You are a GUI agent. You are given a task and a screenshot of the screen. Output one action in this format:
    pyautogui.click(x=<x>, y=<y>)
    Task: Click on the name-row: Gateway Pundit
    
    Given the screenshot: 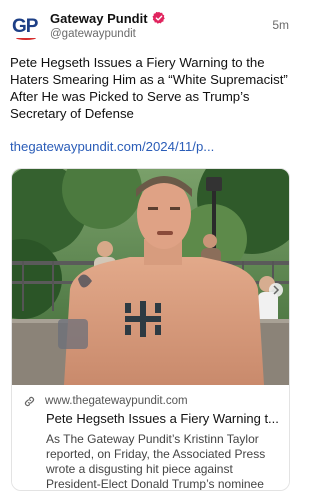 What is the action you would take?
    pyautogui.click(x=108, y=18)
    